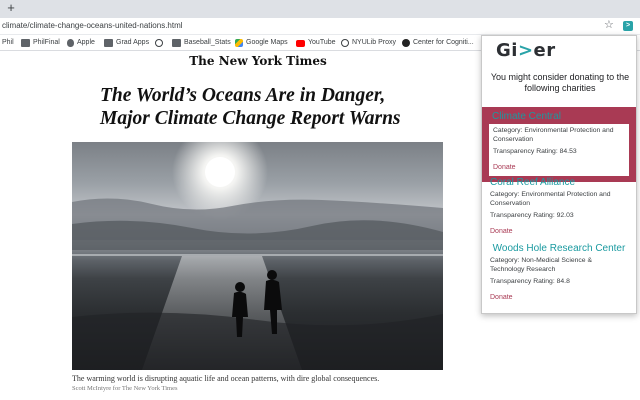 Image resolution: width=640 pixels, height=400 pixels. What do you see at coordinates (368, 43) in the screenshot?
I see `bookmark-nyulib-proxy: NYULib Proxy` at bounding box center [368, 43].